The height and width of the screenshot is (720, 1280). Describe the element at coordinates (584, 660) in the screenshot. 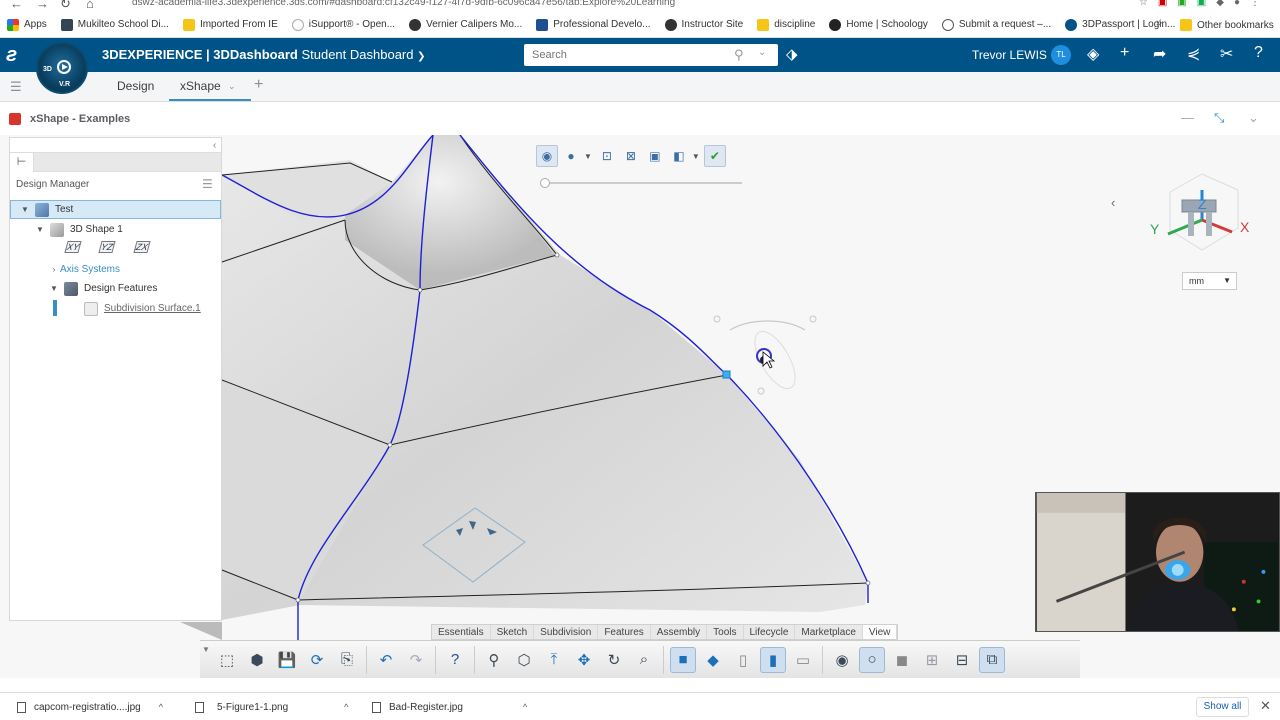

I see `pan-icon: ✥` at that location.